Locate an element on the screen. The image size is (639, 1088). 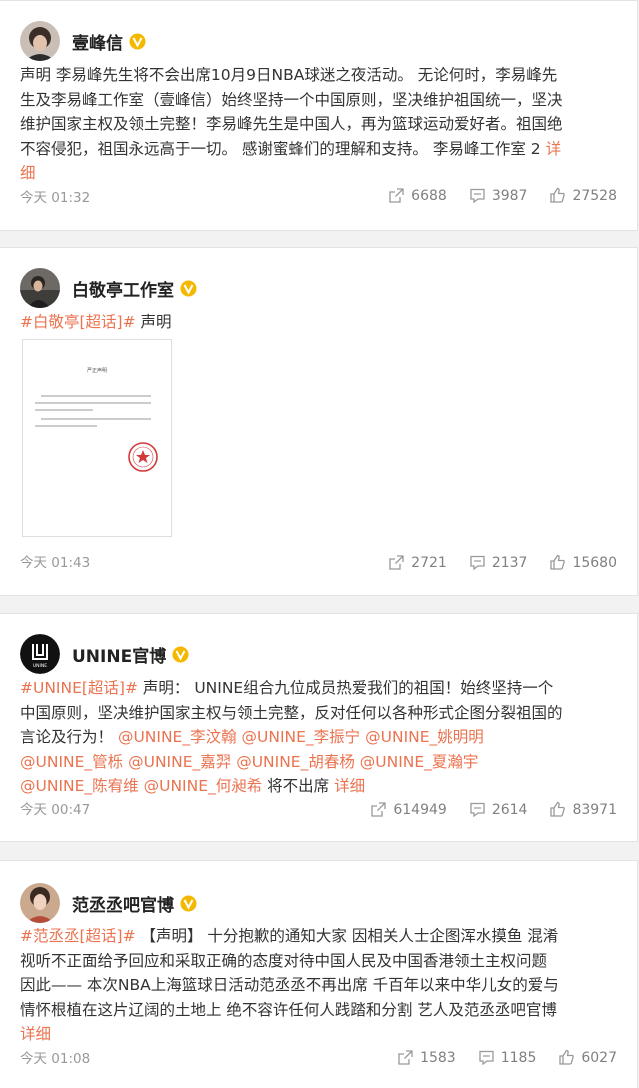
statement-document-image: 严正声明 is located at coordinates (97, 438).